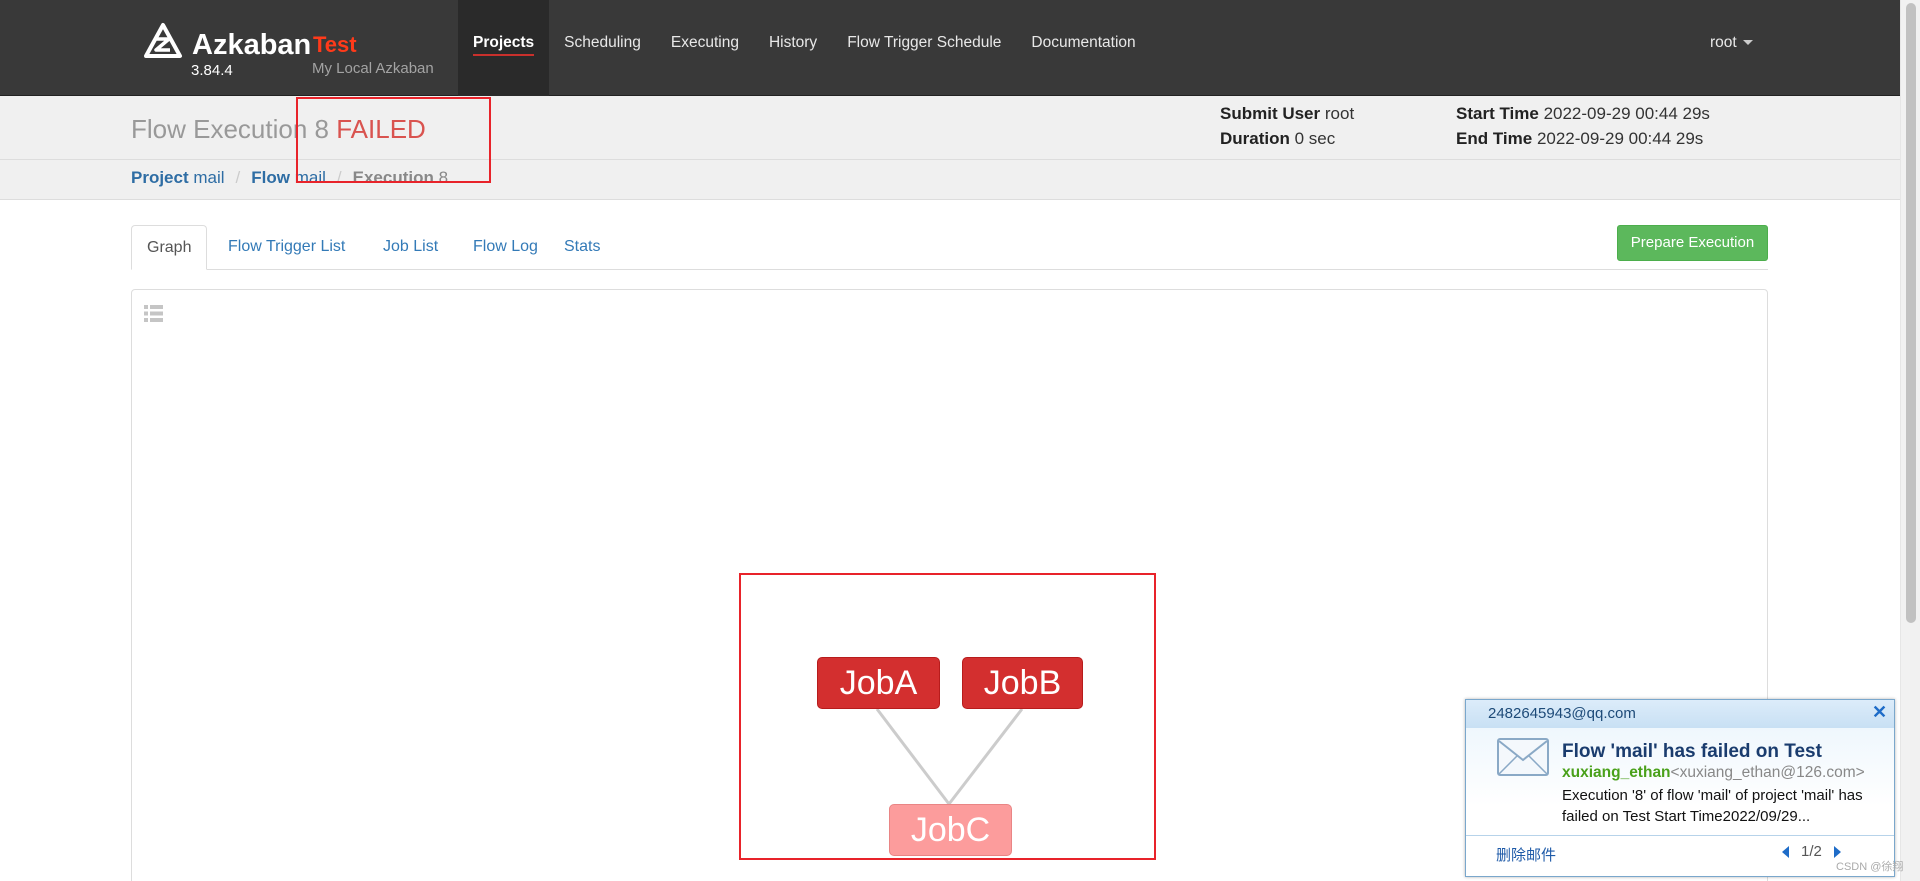 This screenshot has width=1920, height=881. What do you see at coordinates (1911, 313) in the screenshot?
I see `scrollbar-thumb` at bounding box center [1911, 313].